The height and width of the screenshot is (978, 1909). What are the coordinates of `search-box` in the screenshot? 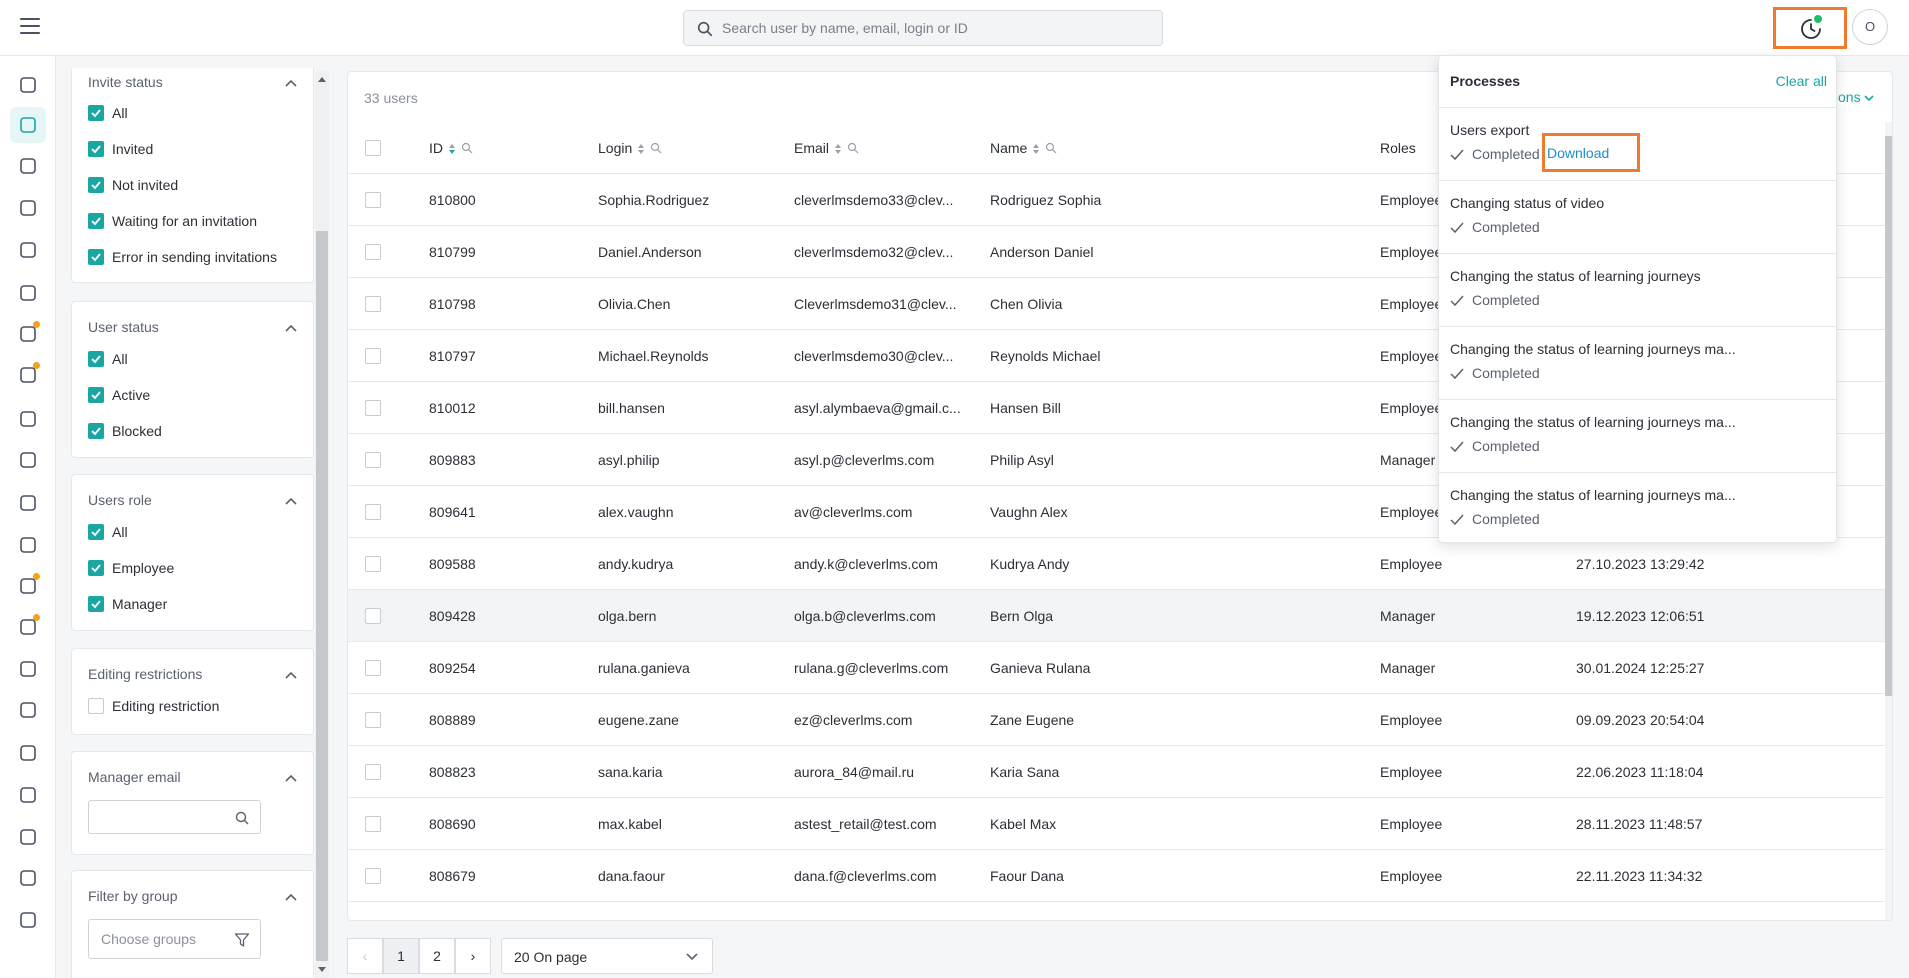 It's located at (923, 28).